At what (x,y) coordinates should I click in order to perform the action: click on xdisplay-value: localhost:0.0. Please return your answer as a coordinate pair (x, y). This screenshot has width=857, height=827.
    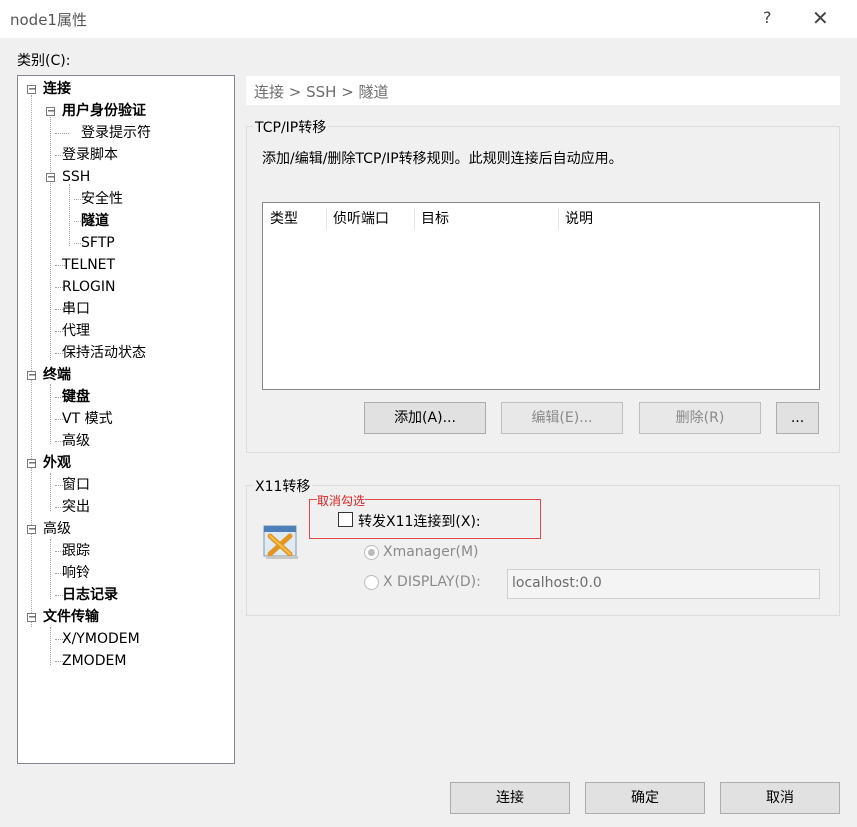
    Looking at the image, I should click on (557, 583).